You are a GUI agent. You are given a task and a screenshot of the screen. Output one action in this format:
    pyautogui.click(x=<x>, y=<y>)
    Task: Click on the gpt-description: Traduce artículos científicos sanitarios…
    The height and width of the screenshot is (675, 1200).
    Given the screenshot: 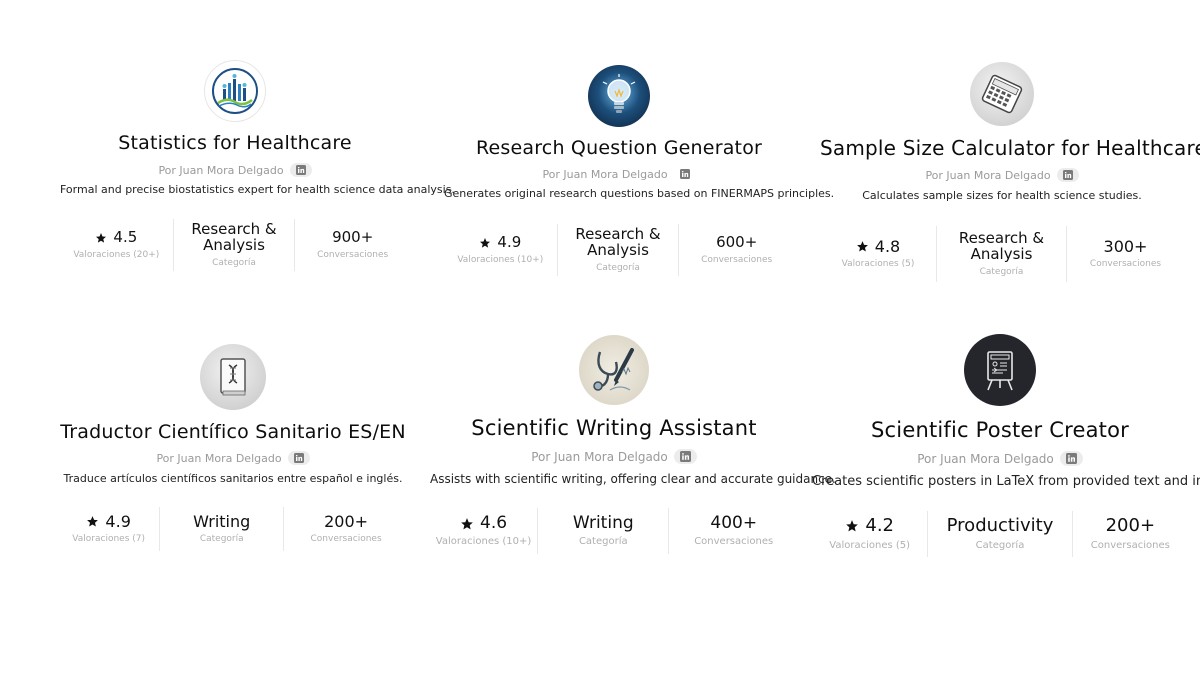 What is the action you would take?
    pyautogui.click(x=233, y=478)
    